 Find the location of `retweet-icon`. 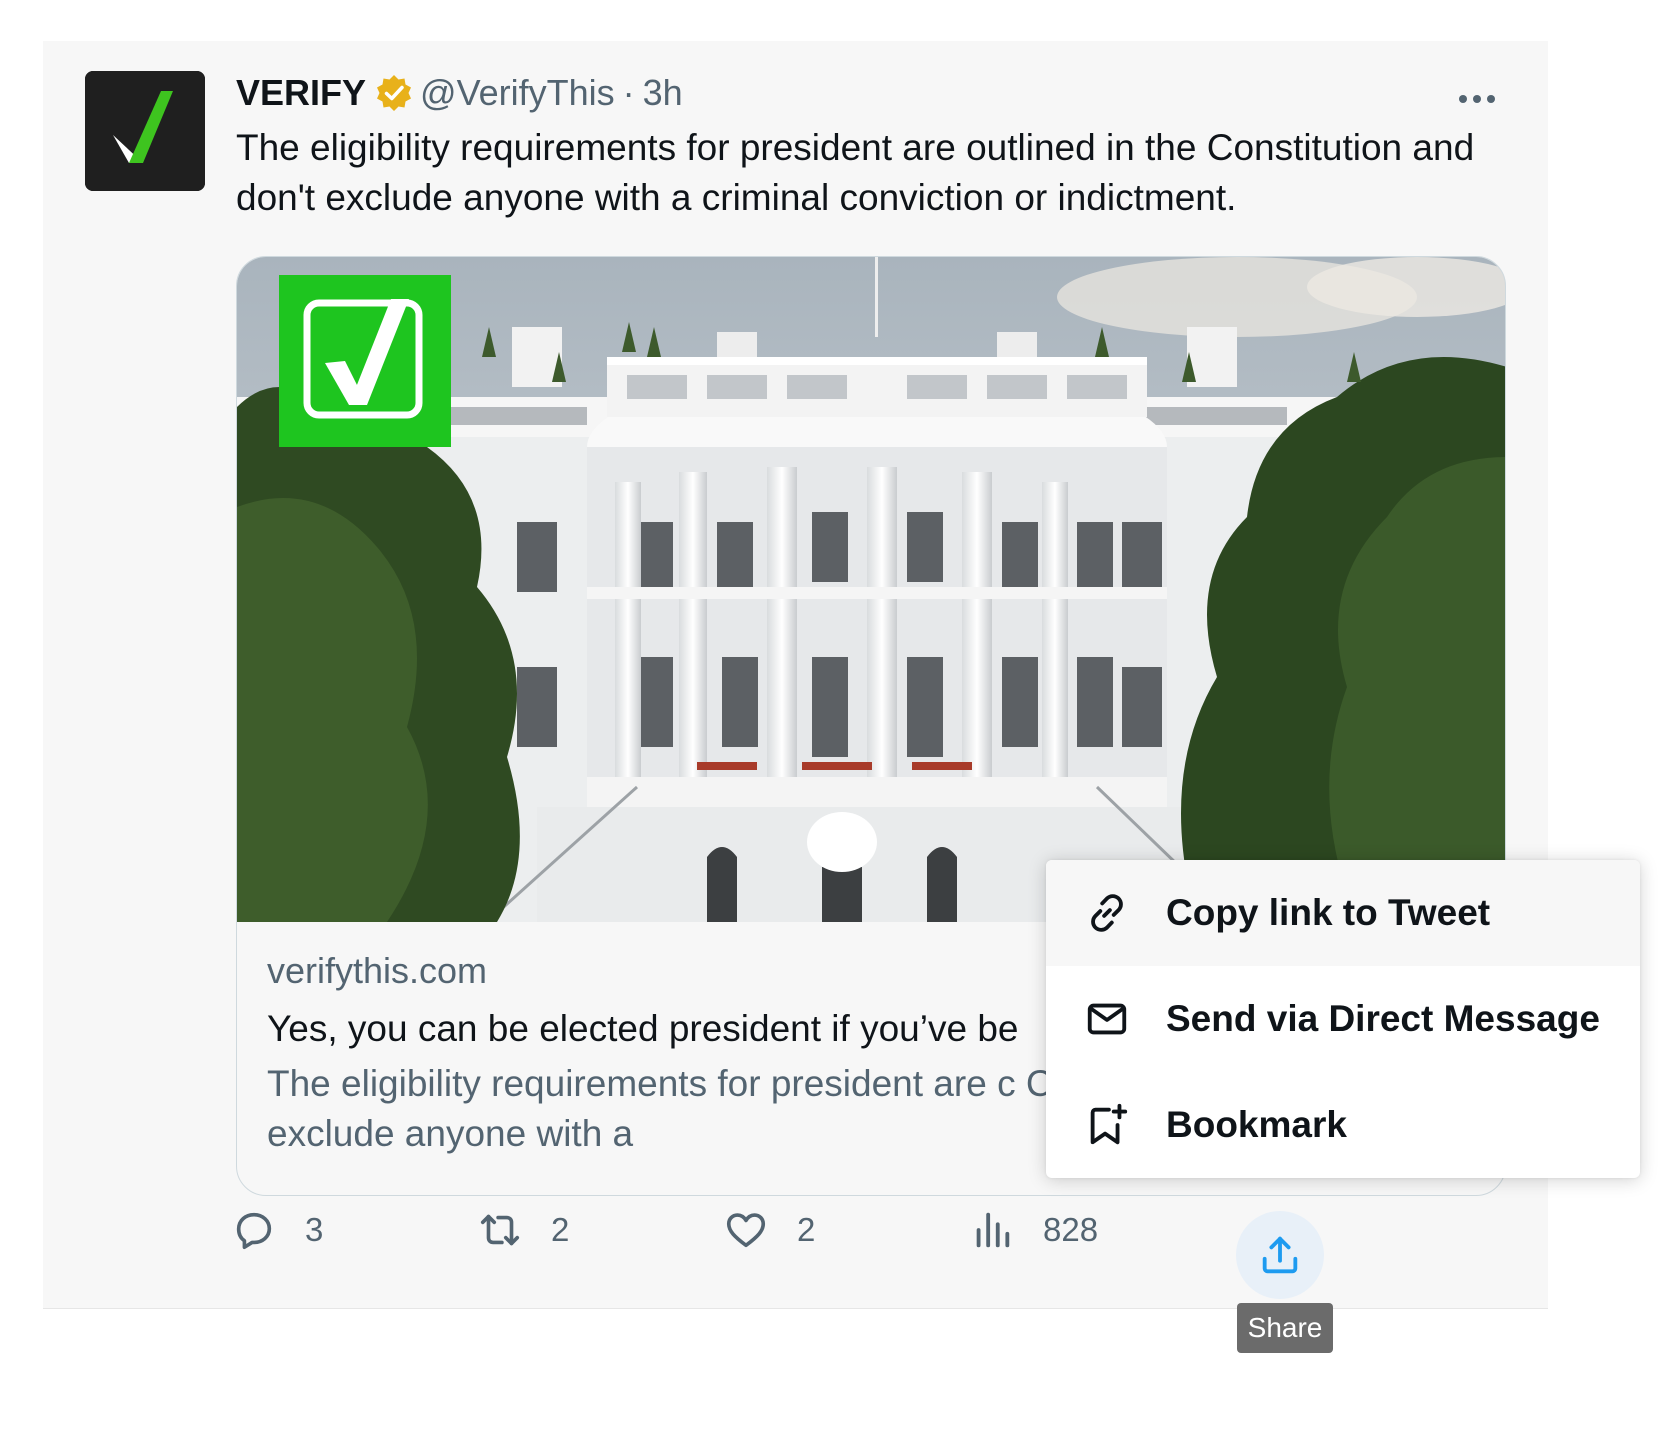

retweet-icon is located at coordinates (500, 1230).